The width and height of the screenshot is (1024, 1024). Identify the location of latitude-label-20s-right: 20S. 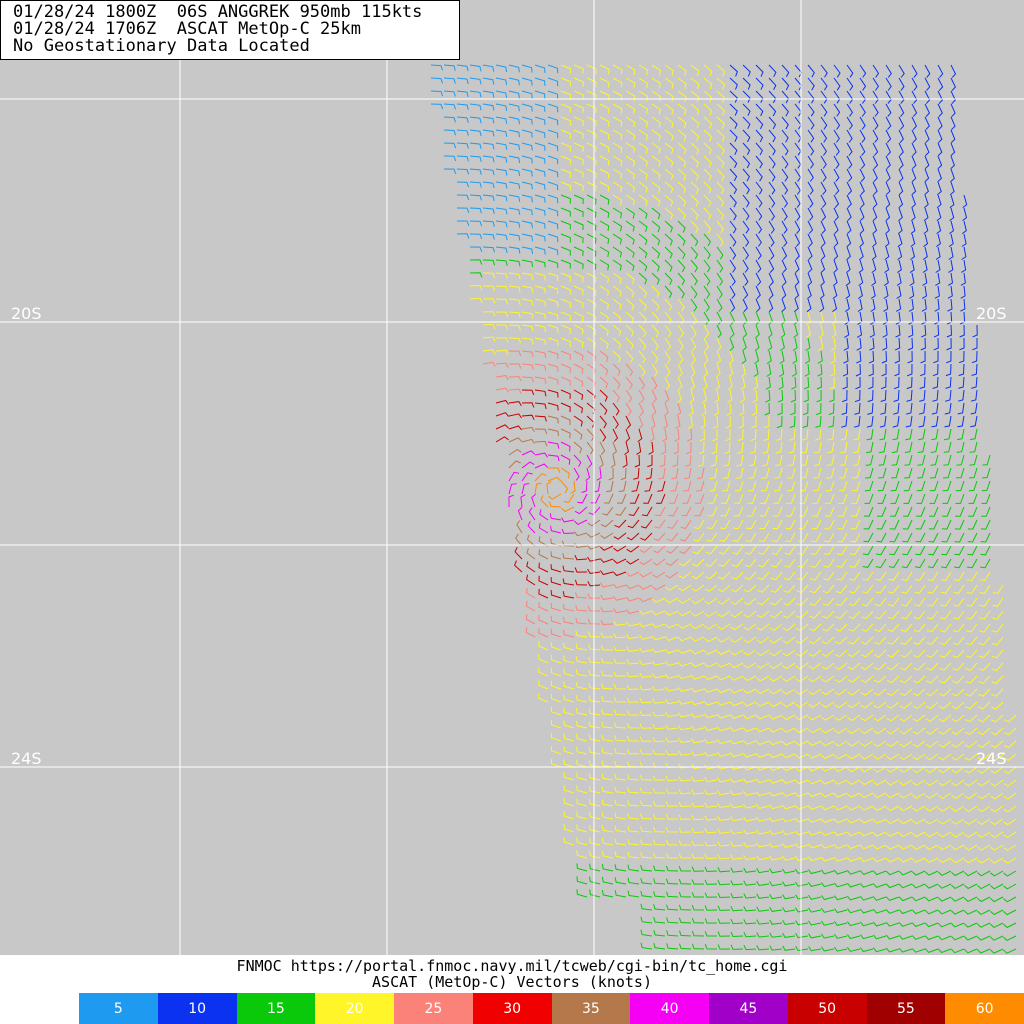
(991, 313).